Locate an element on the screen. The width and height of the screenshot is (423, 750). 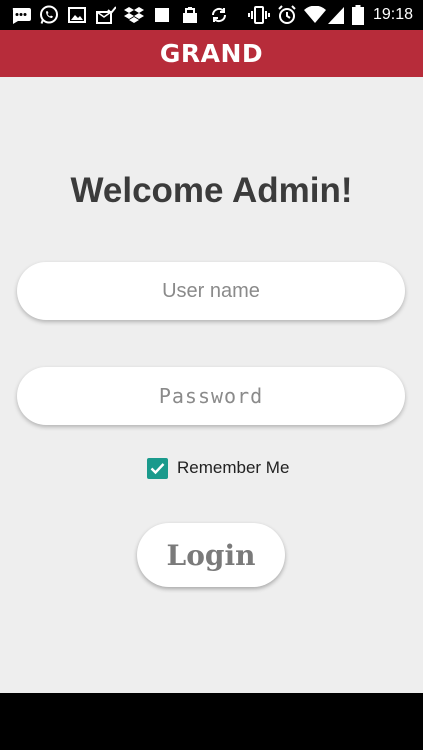
app-bar: GRAND is located at coordinates (211, 53).